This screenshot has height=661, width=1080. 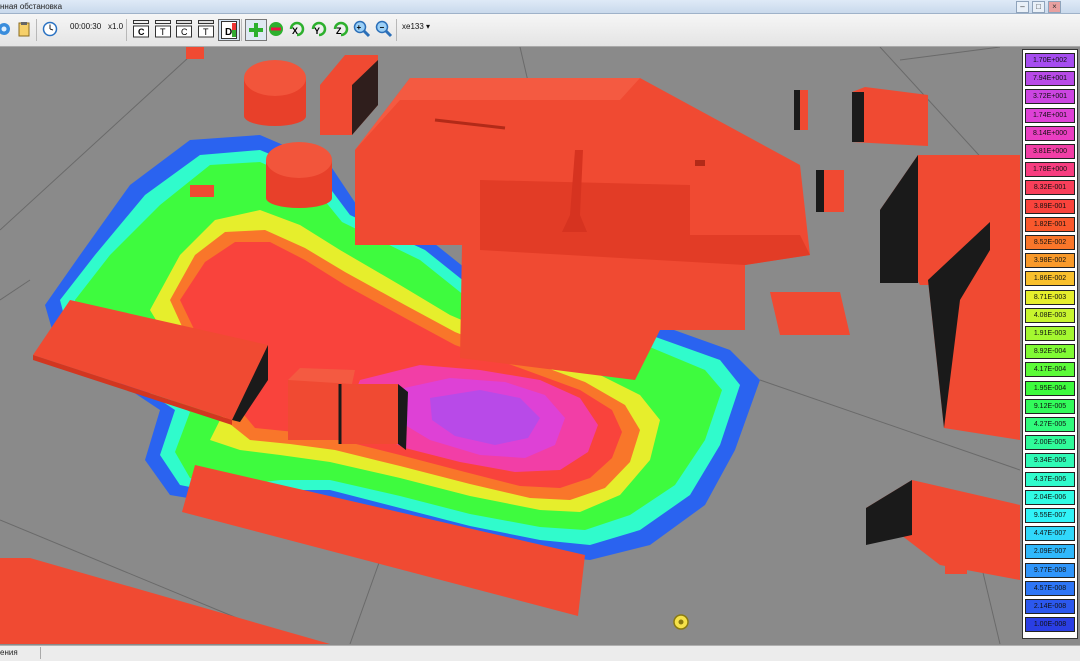 I want to click on legend-item: 9.55E-007, so click(x=1050, y=515).